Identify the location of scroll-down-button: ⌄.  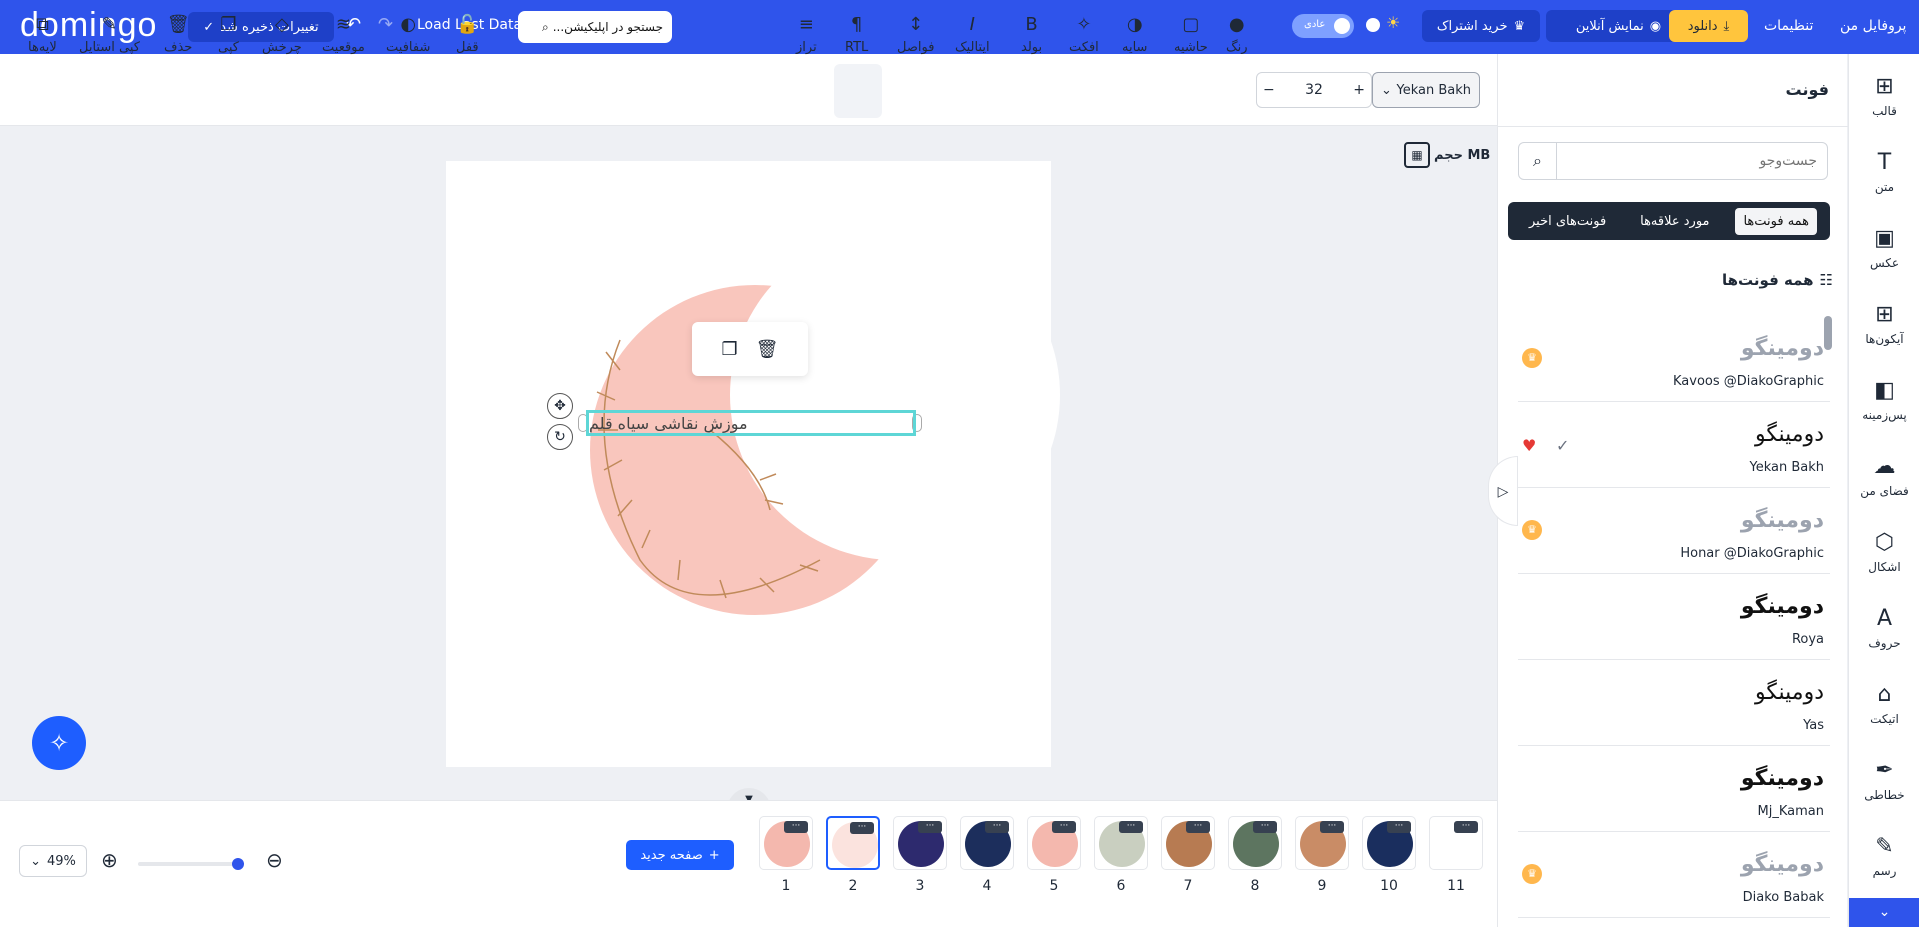
(1884, 912).